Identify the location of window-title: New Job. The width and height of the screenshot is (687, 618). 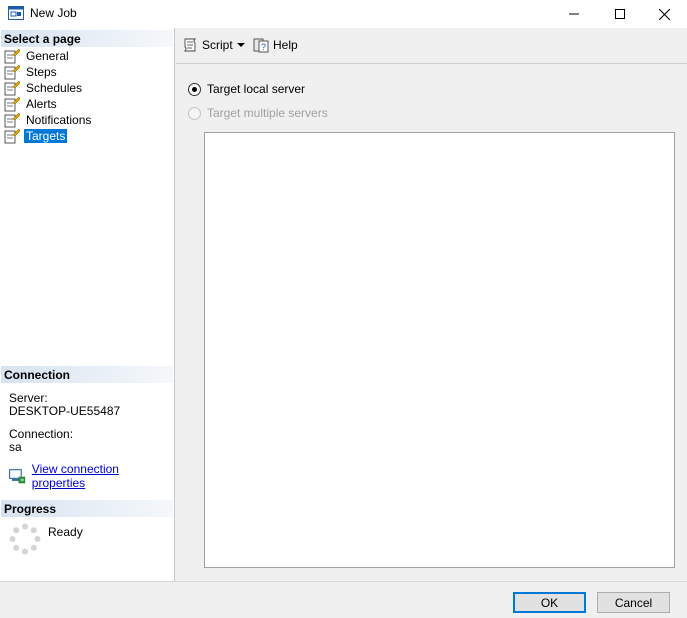
(53, 13).